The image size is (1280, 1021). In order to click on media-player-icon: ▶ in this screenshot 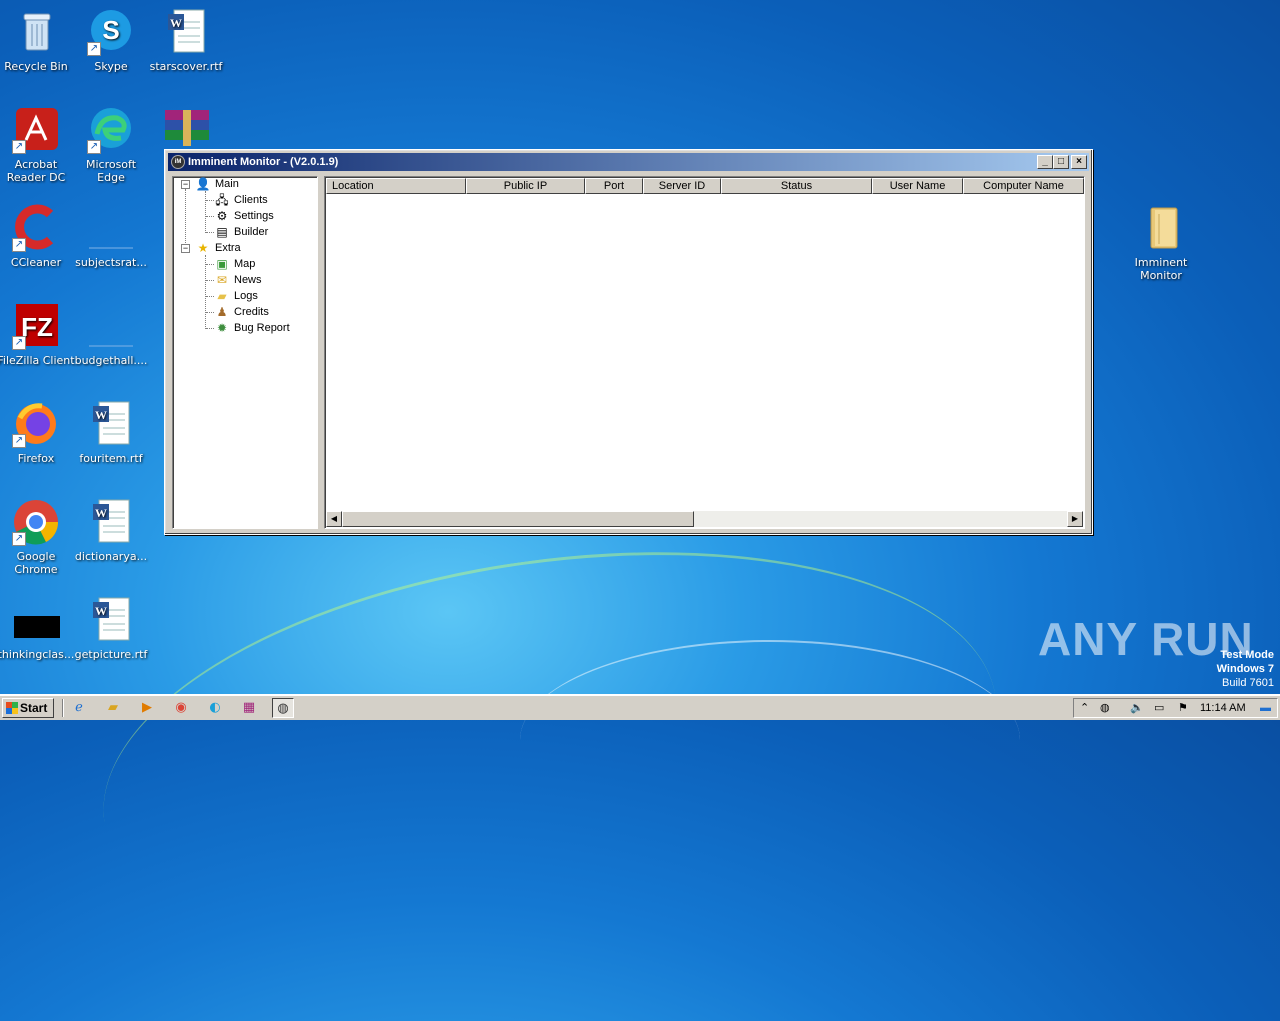, I will do `click(147, 708)`.